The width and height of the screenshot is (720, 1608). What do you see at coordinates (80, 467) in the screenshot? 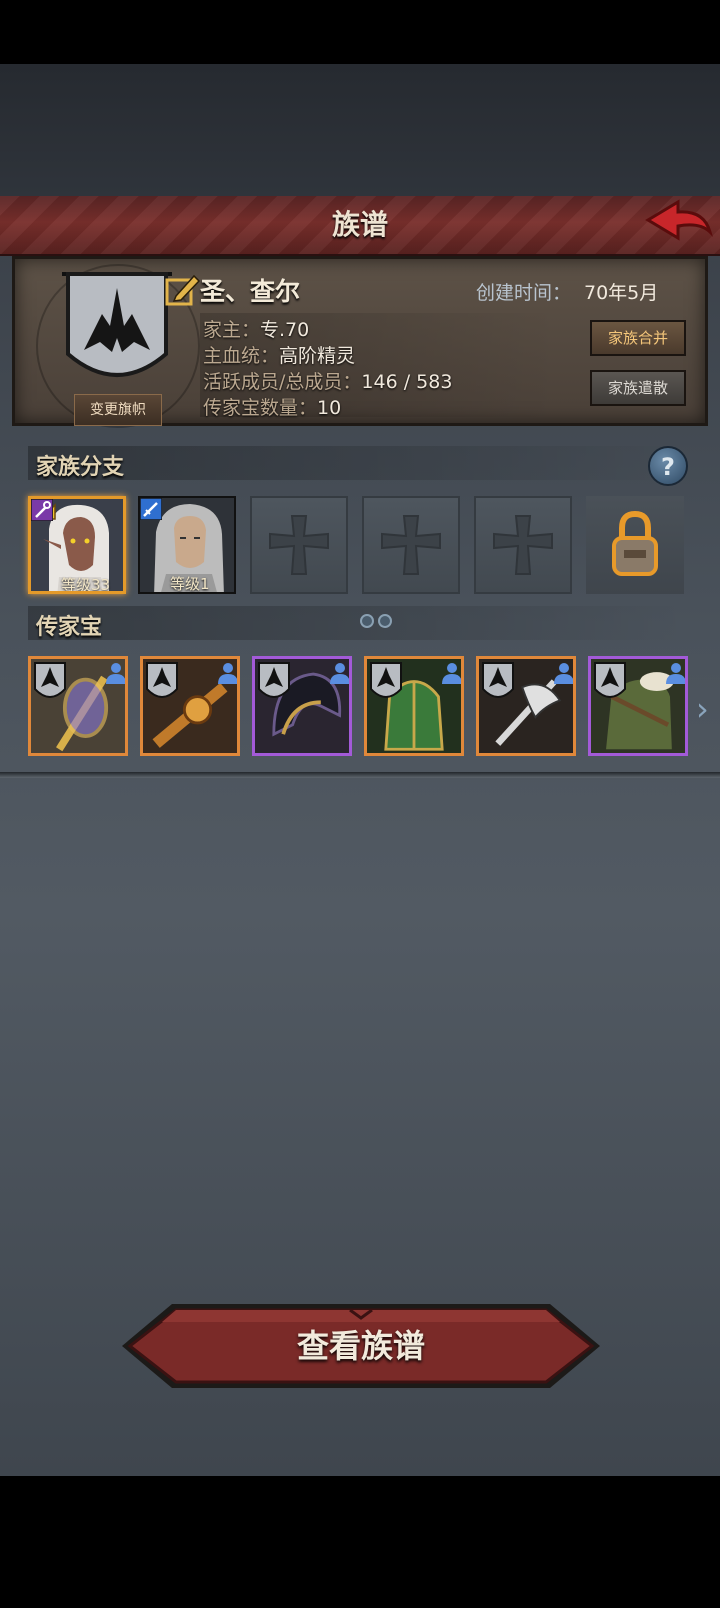
I see `branches-title: 家族分支` at bounding box center [80, 467].